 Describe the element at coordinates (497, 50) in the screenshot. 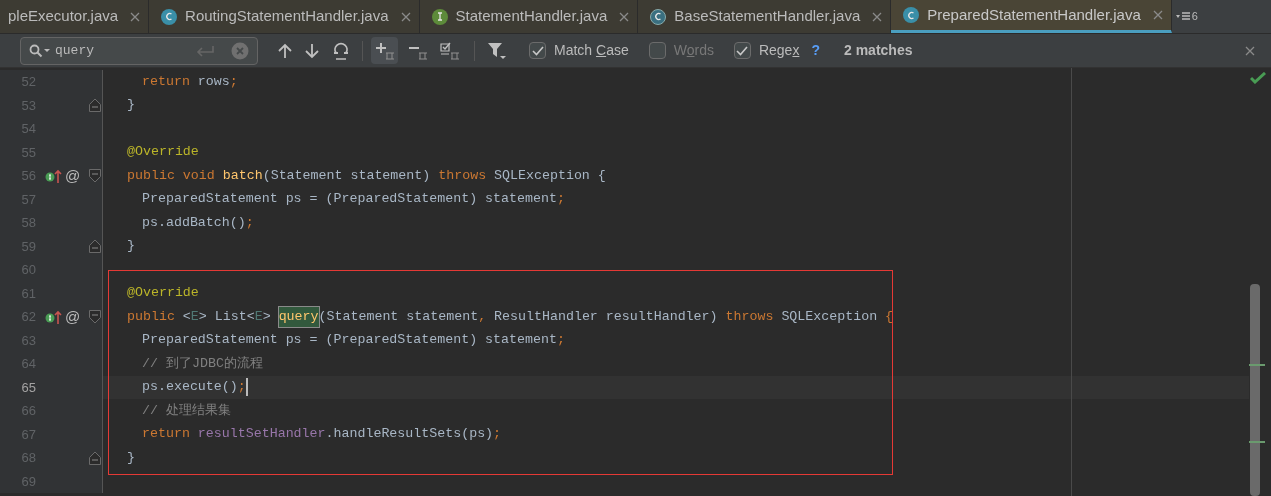

I see `filter-icon` at that location.